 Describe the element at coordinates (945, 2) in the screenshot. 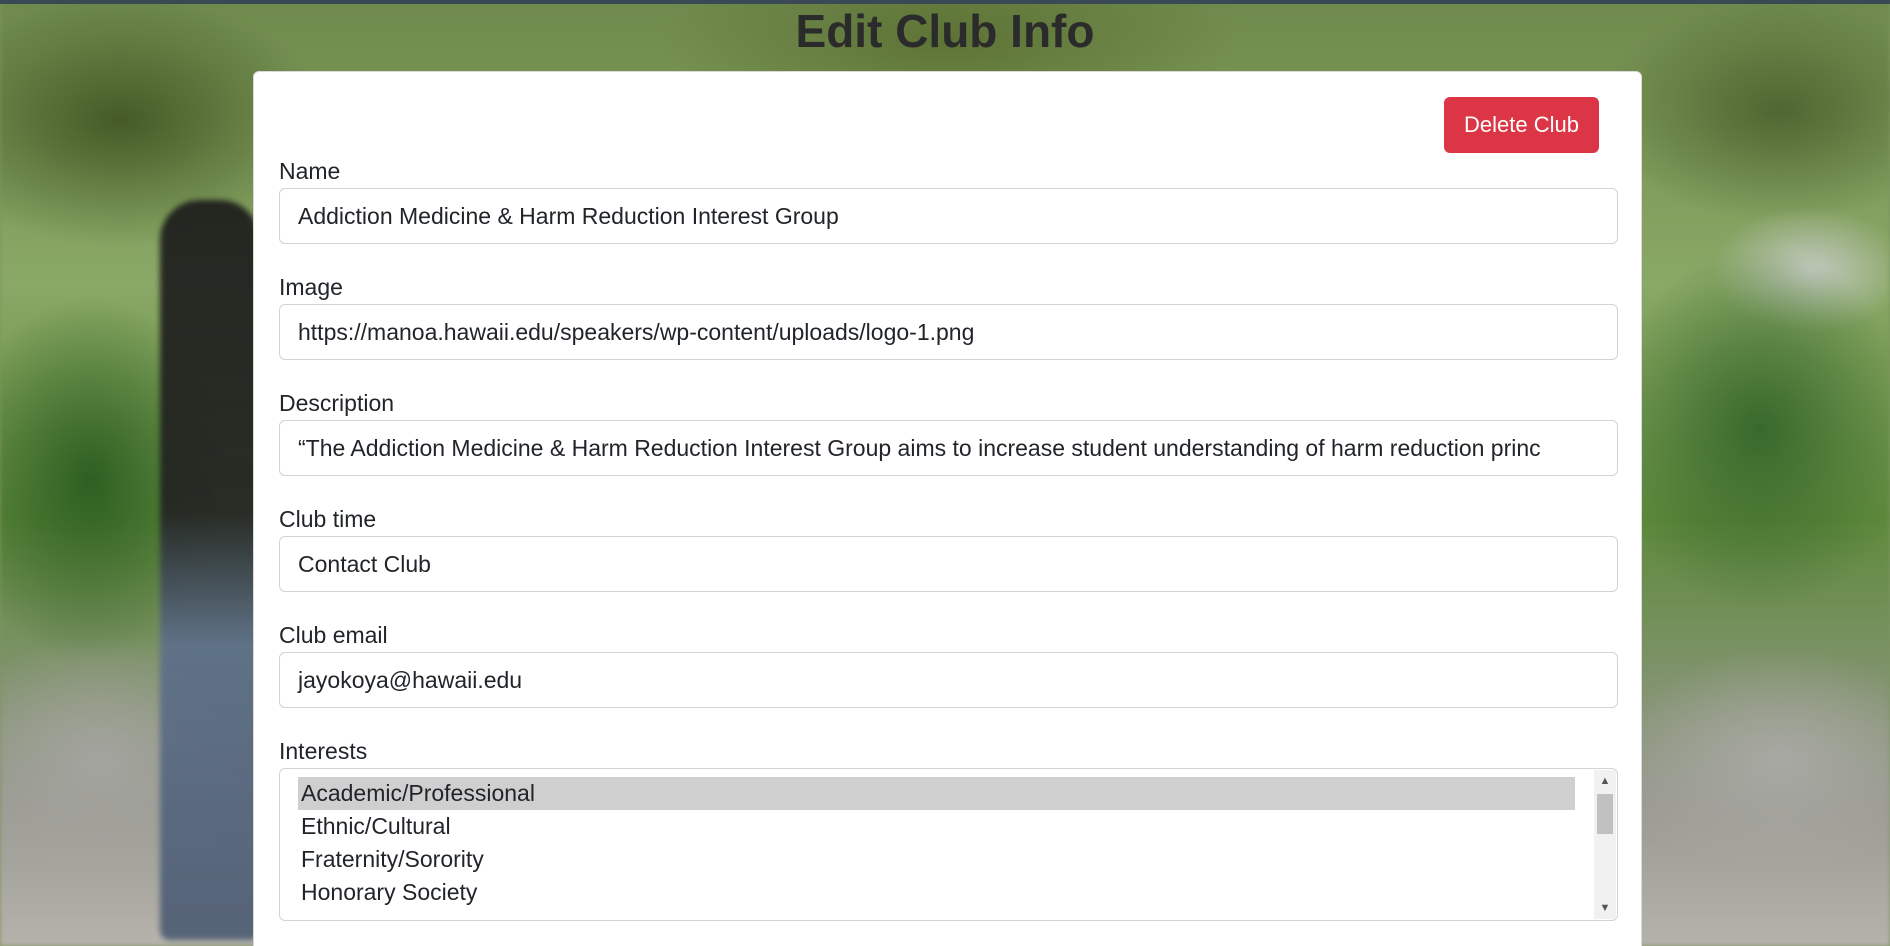

I see `top-bar` at that location.